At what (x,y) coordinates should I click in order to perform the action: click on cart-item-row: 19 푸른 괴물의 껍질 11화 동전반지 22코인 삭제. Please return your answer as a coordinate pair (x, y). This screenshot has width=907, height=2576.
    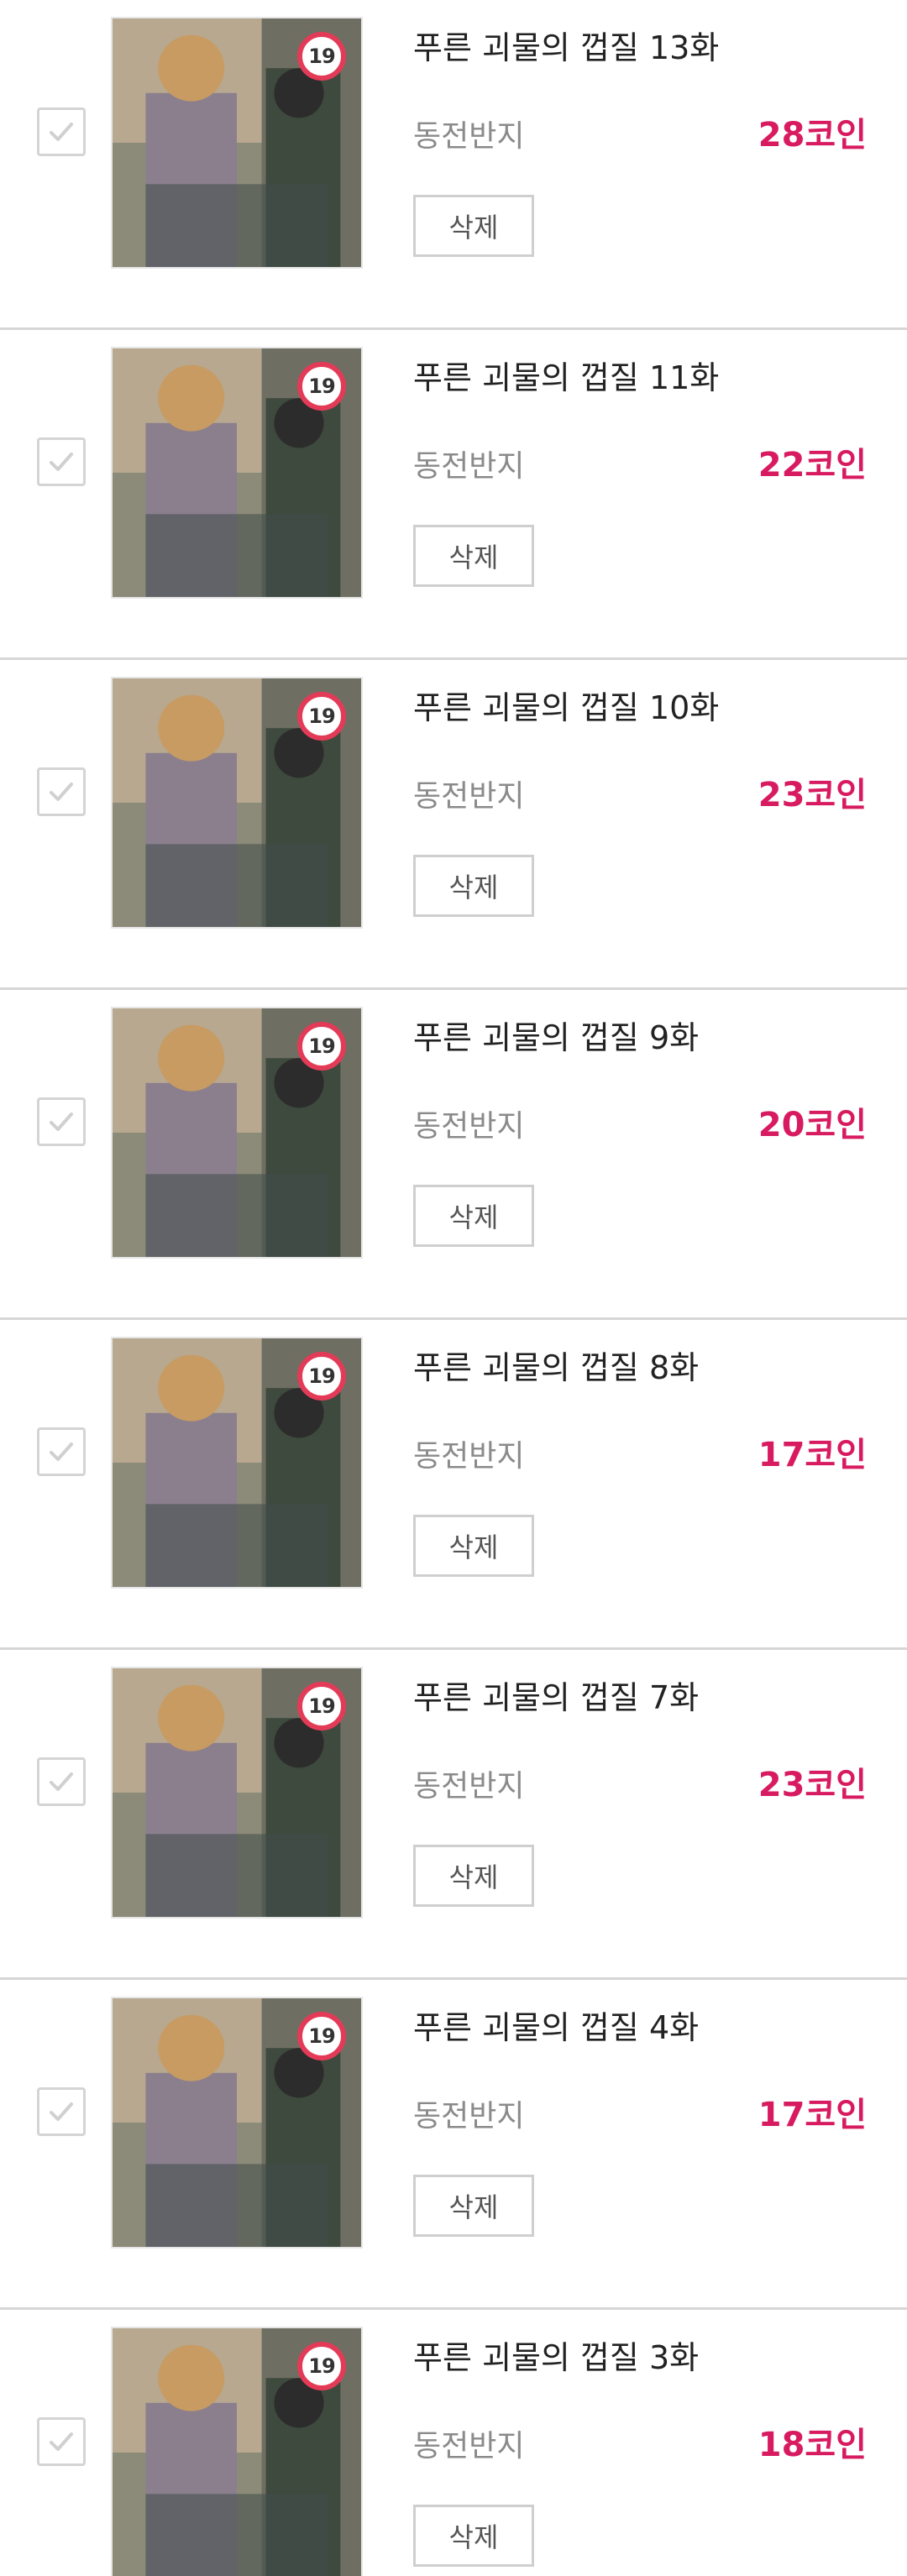
    Looking at the image, I should click on (453, 495).